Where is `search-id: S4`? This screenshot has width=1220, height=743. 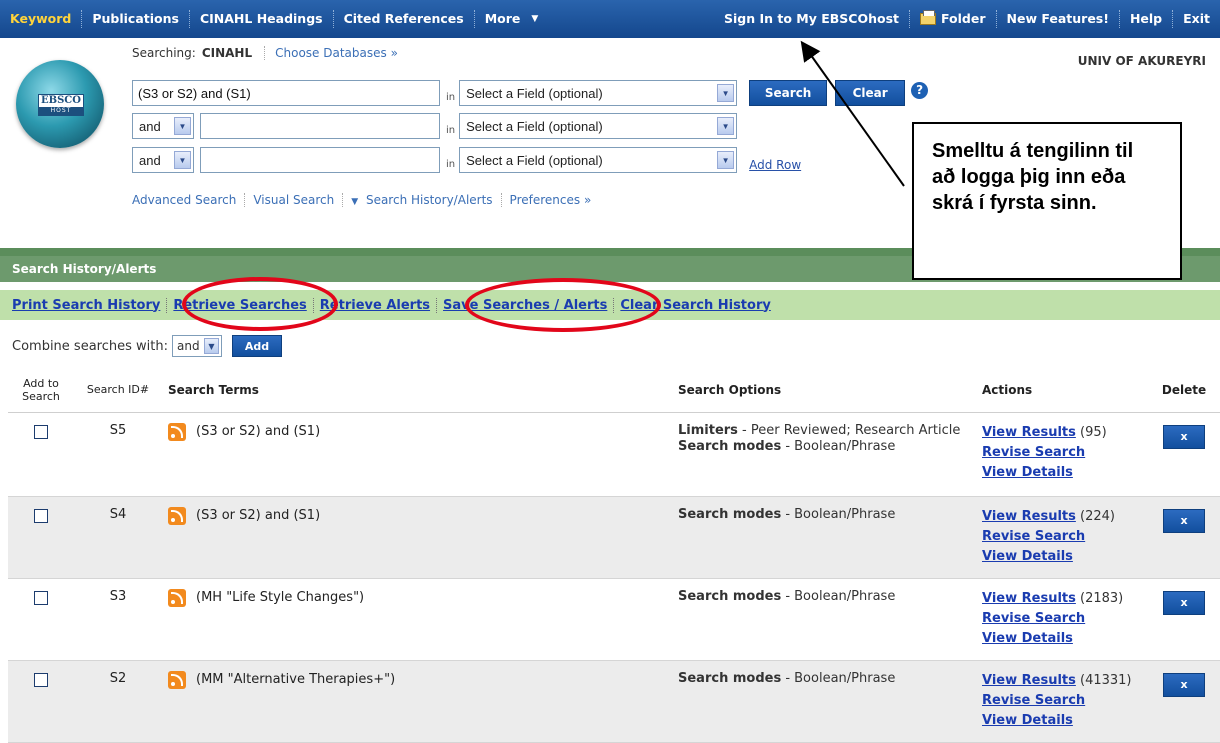 search-id: S4 is located at coordinates (118, 537).